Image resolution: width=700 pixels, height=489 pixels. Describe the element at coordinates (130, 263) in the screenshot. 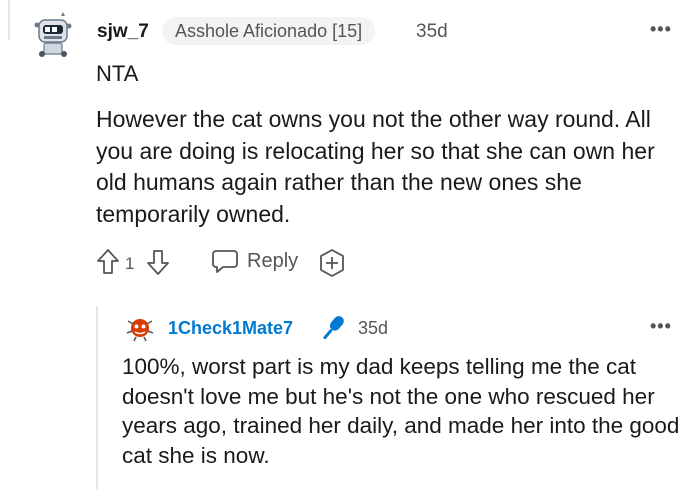

I see `vote-count: 1` at that location.